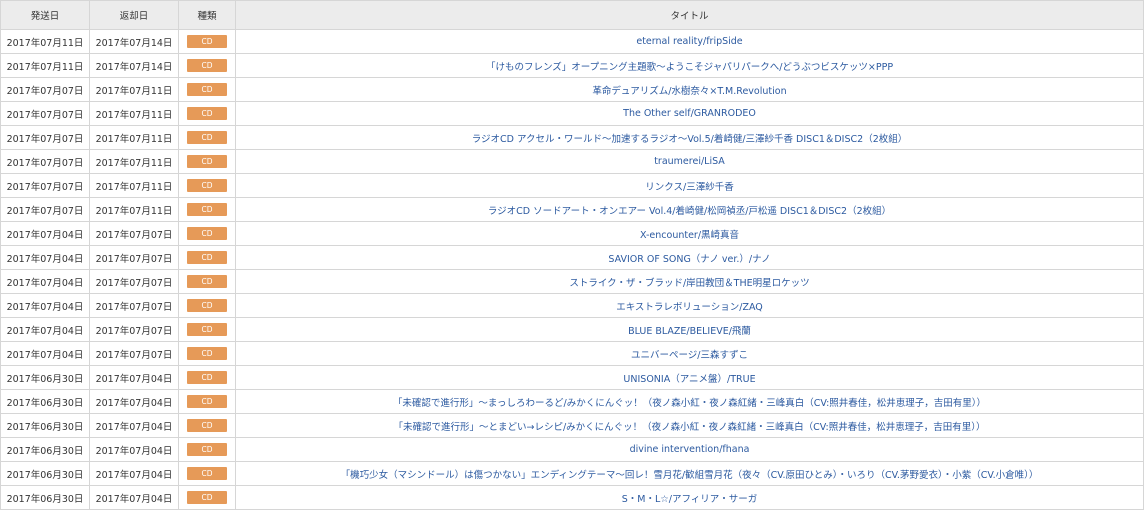  What do you see at coordinates (689, 283) in the screenshot?
I see `title-link: ストライク・ザ・ブラッド/岸田教団＆THE明星ロケッツ` at bounding box center [689, 283].